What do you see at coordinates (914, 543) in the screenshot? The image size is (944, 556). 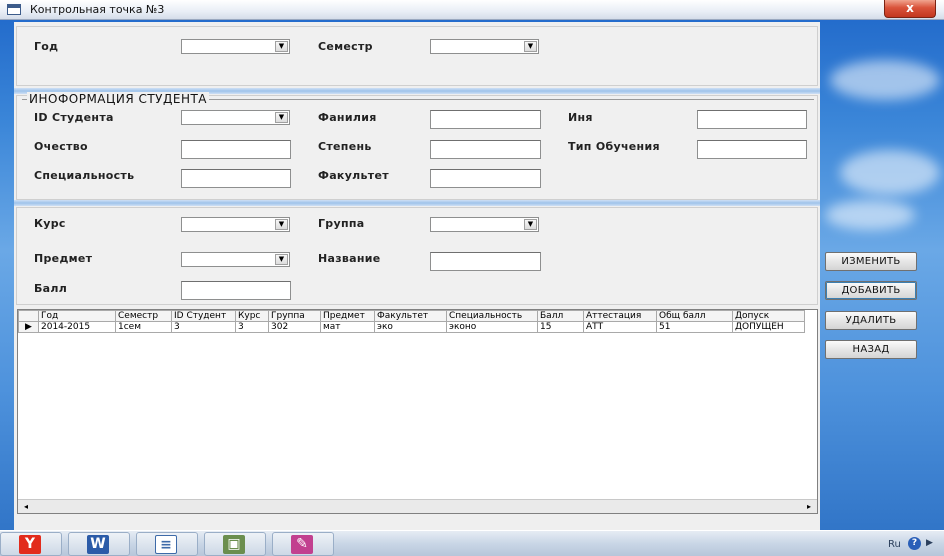 I see `help-icon: ?` at bounding box center [914, 543].